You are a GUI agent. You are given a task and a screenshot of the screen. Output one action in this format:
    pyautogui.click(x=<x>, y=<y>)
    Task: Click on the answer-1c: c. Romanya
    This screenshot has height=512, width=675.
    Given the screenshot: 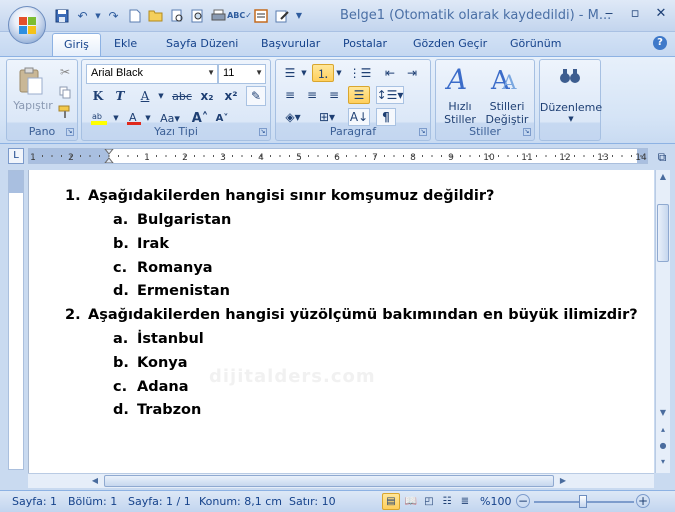 What is the action you would take?
    pyautogui.click(x=163, y=268)
    